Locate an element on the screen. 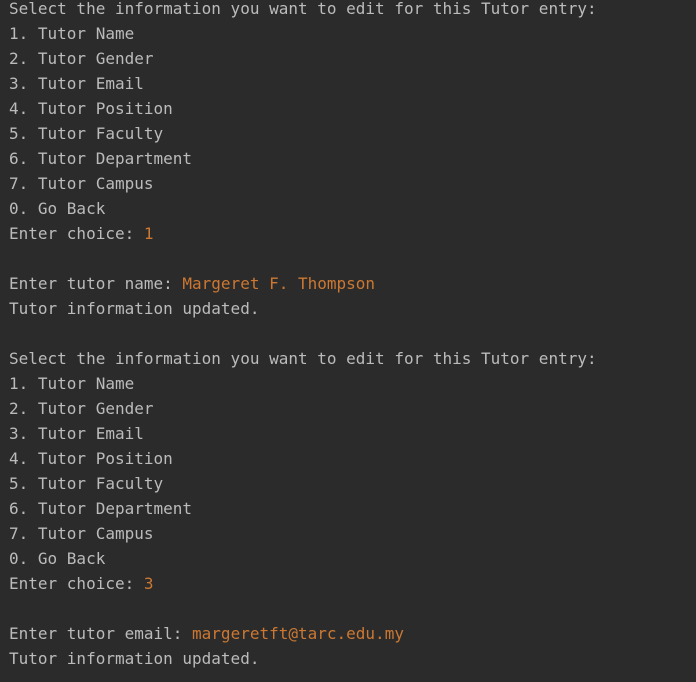 The image size is (696, 682). choice-input-value: 3 is located at coordinates (148, 583).